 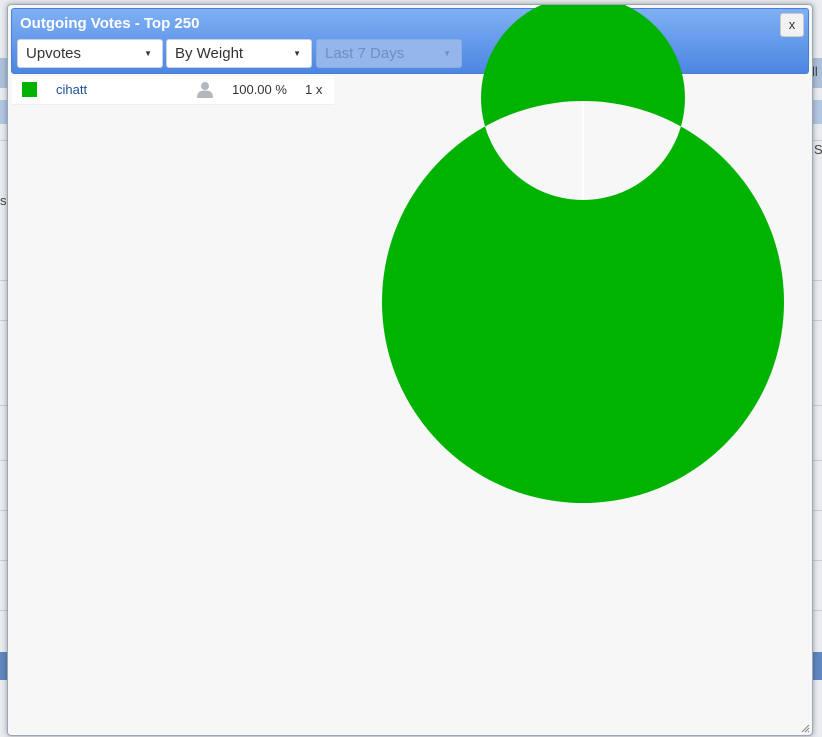 I want to click on background-text-fragment: s, so click(x=3, y=200).